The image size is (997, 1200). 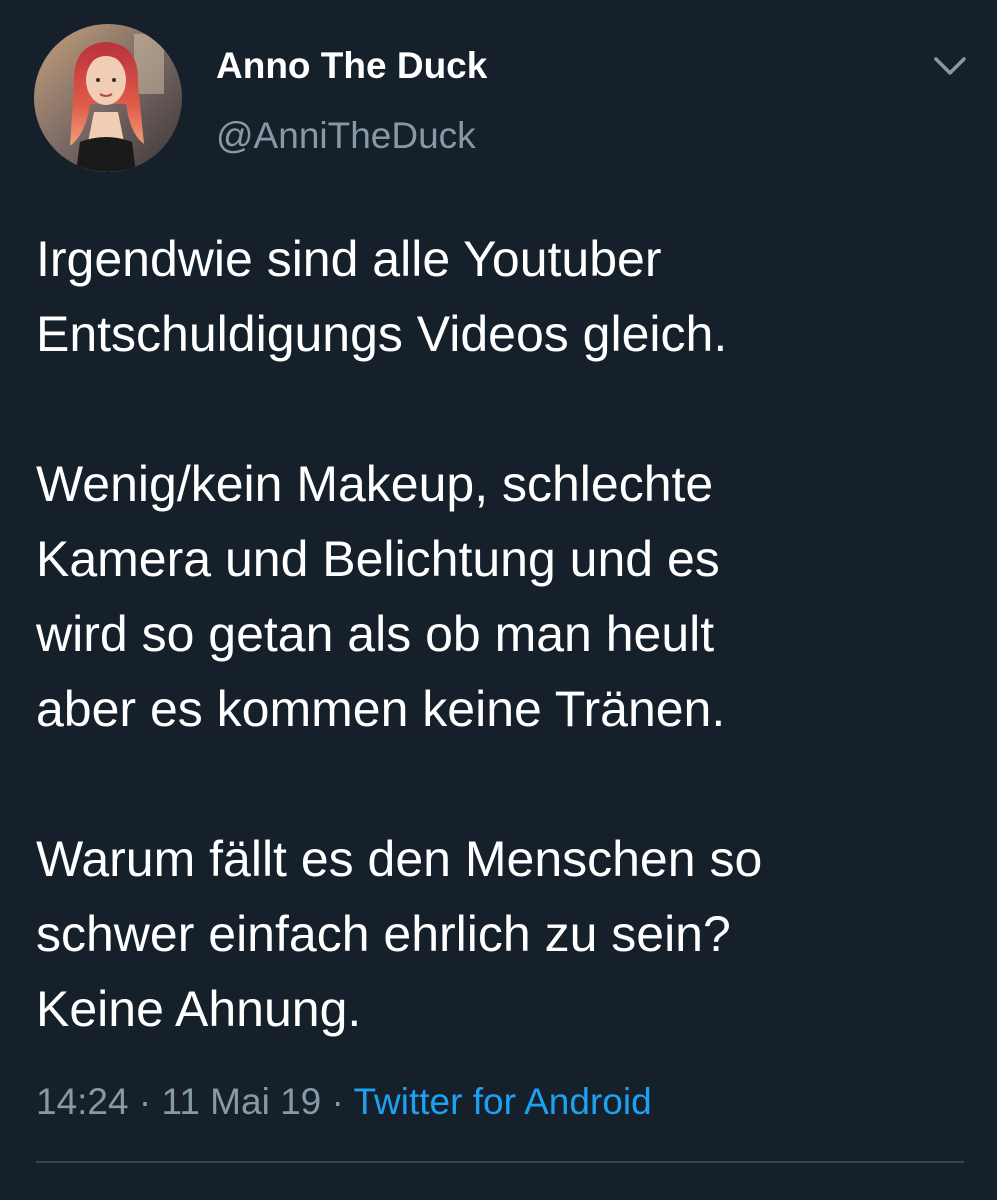 What do you see at coordinates (378, 559) in the screenshot?
I see `tweet-line: Kamera und Belichtung und es` at bounding box center [378, 559].